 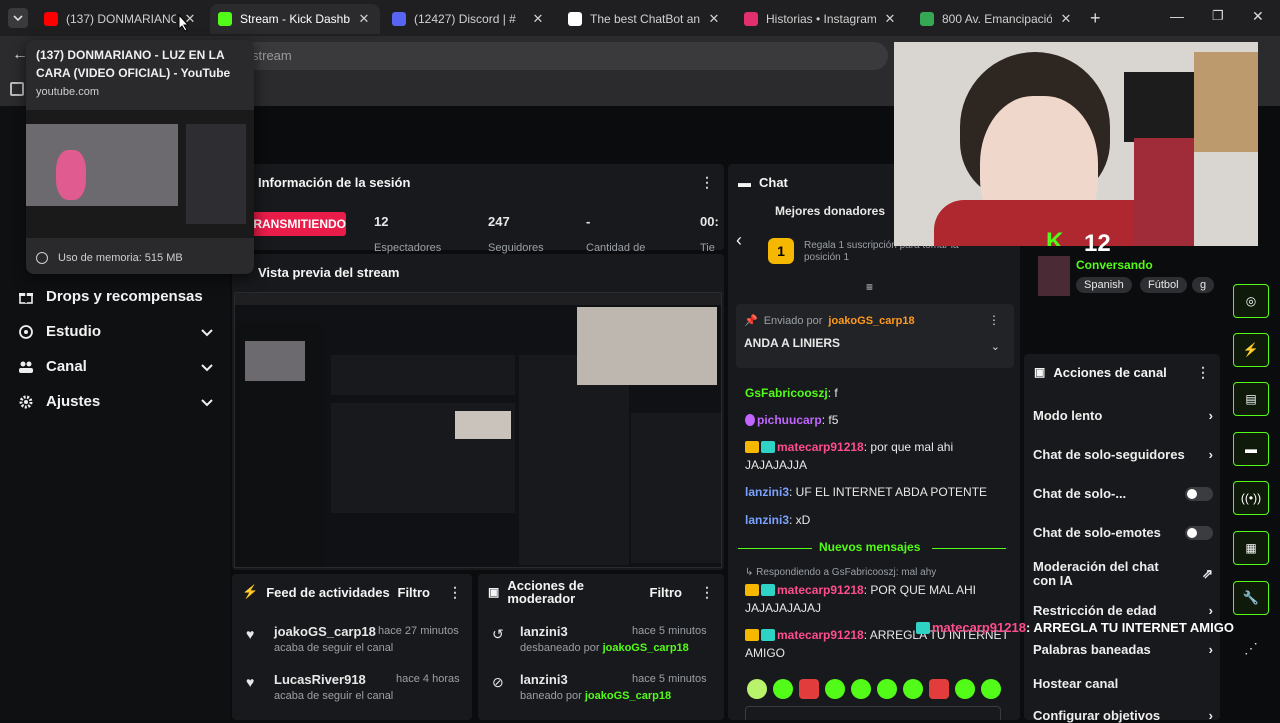 What do you see at coordinates (1251, 598) in the screenshot?
I see `wrench-tool-button: 🔧` at bounding box center [1251, 598].